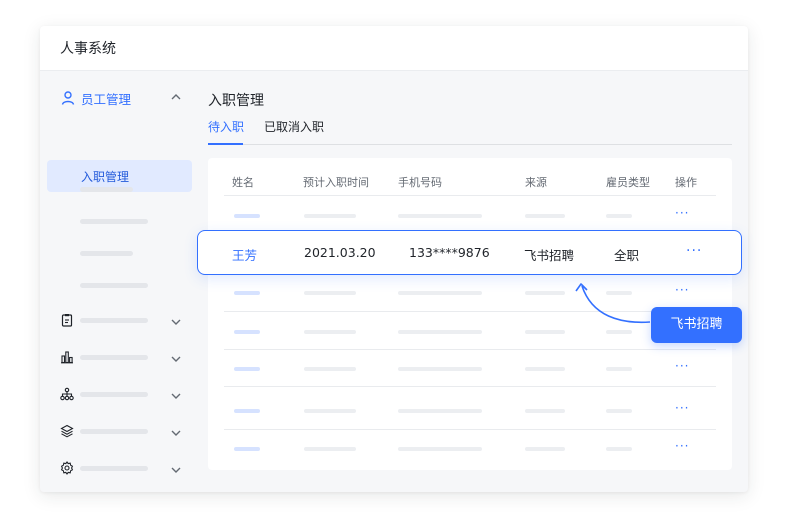 This screenshot has width=788, height=520. Describe the element at coordinates (420, 182) in the screenshot. I see `column-header-phone: 手机号码` at that location.